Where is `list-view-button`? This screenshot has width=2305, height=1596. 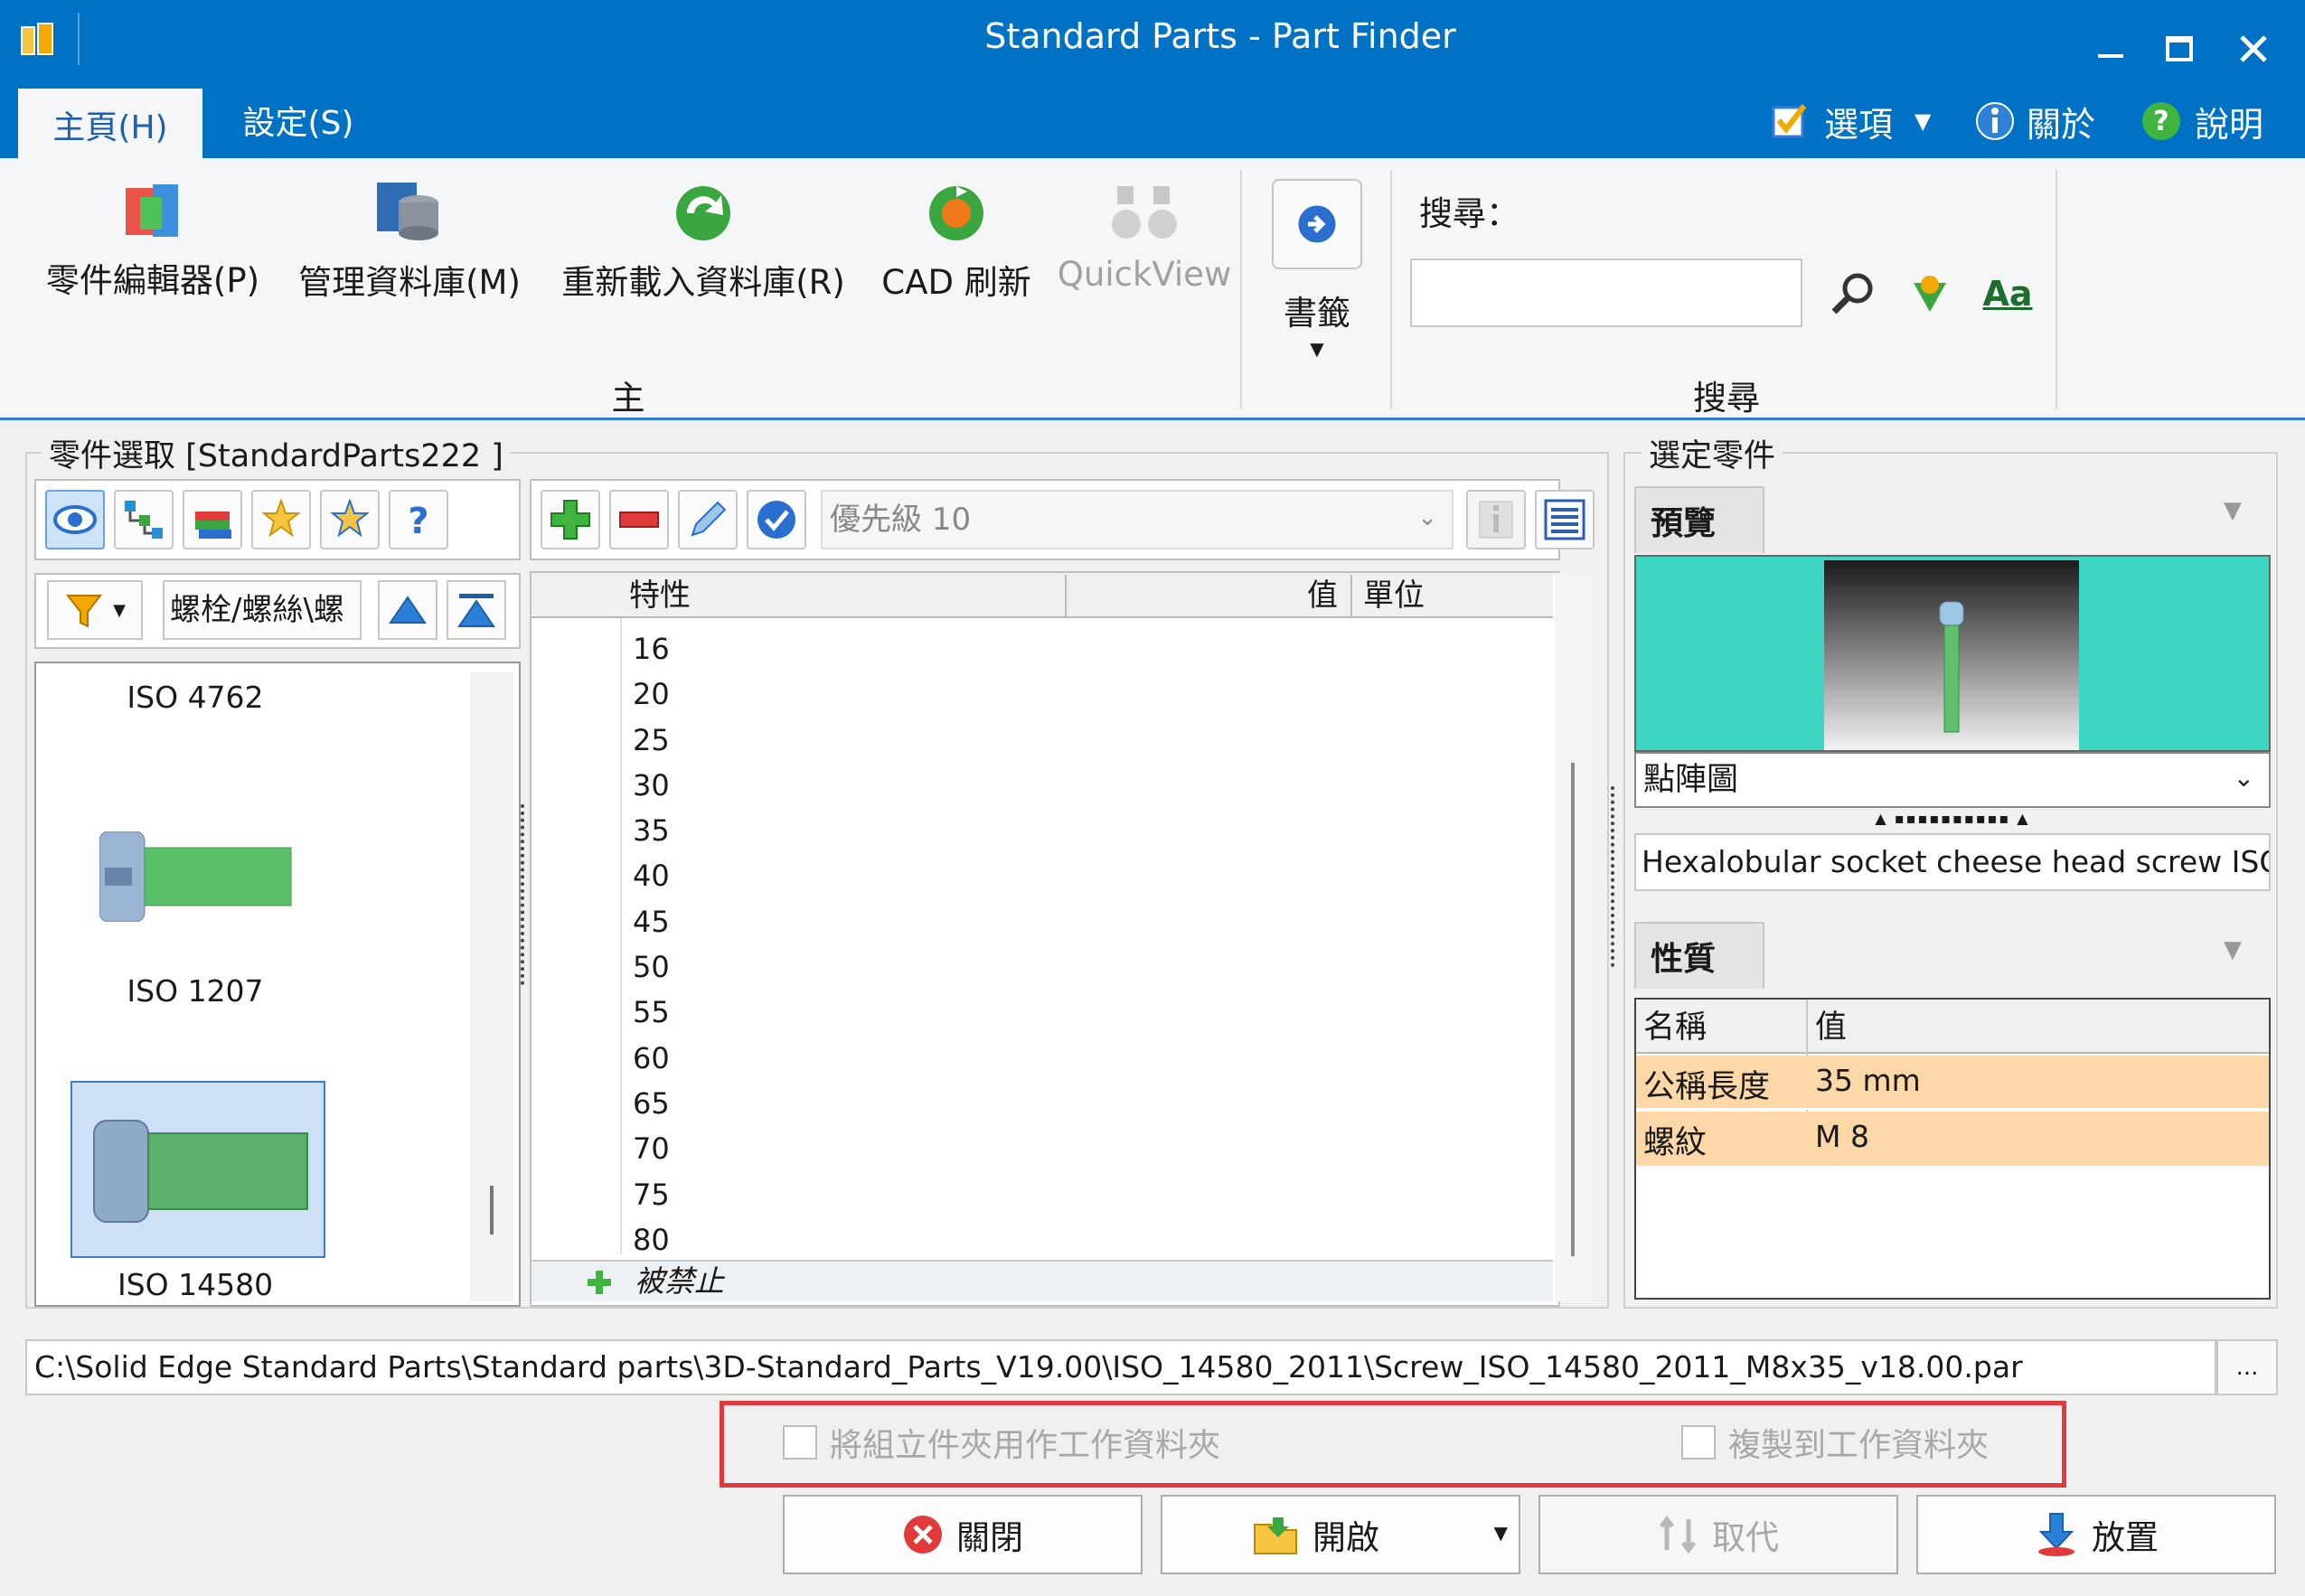 list-view-button is located at coordinates (1565, 519).